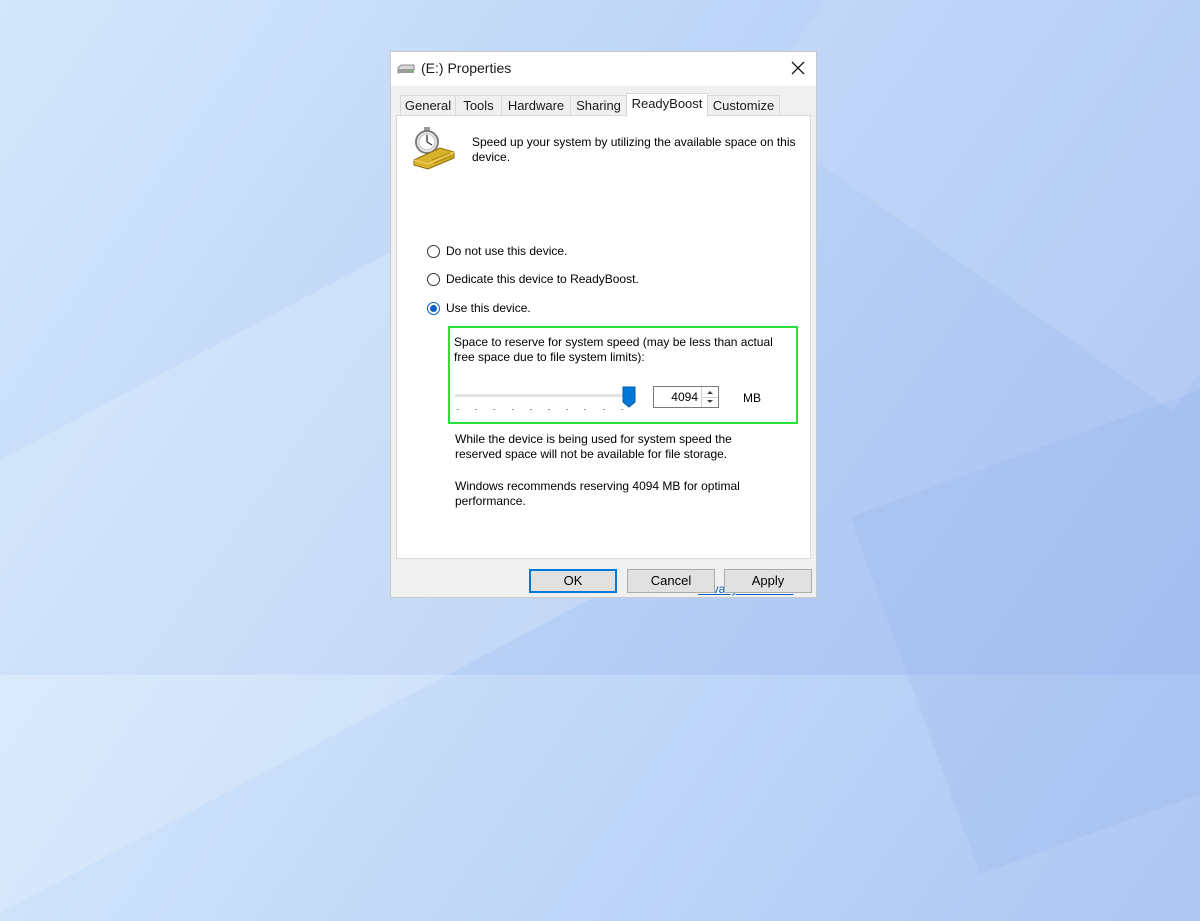  What do you see at coordinates (543, 395) in the screenshot?
I see `slider-track` at bounding box center [543, 395].